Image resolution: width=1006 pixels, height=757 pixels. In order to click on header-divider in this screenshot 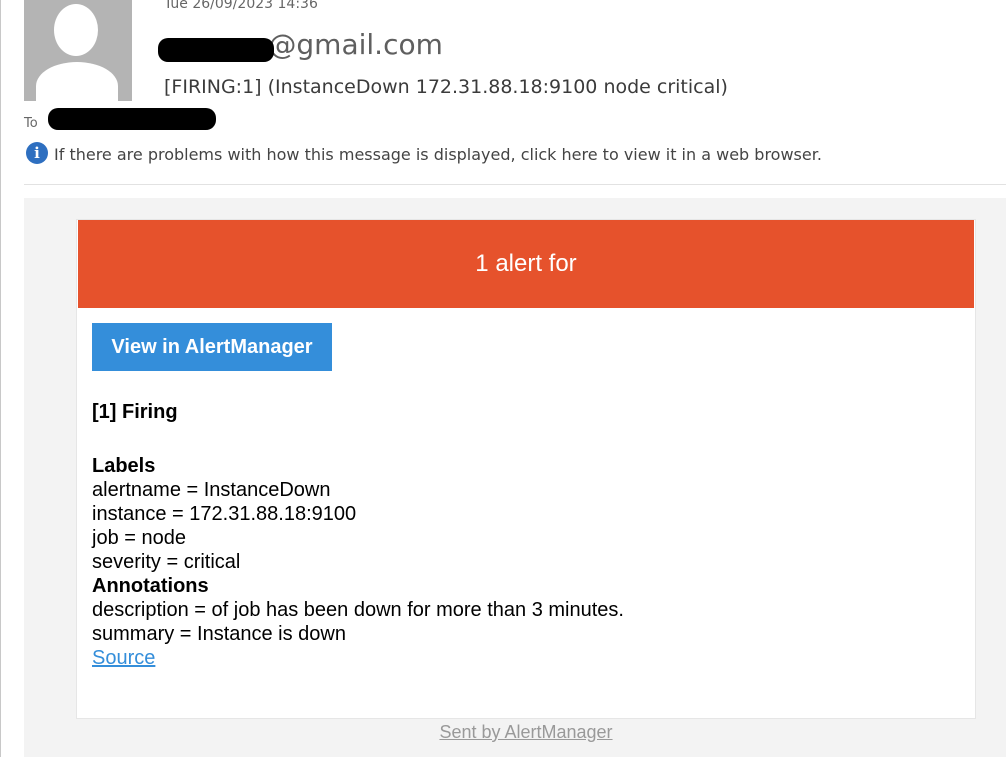, I will do `click(515, 184)`.